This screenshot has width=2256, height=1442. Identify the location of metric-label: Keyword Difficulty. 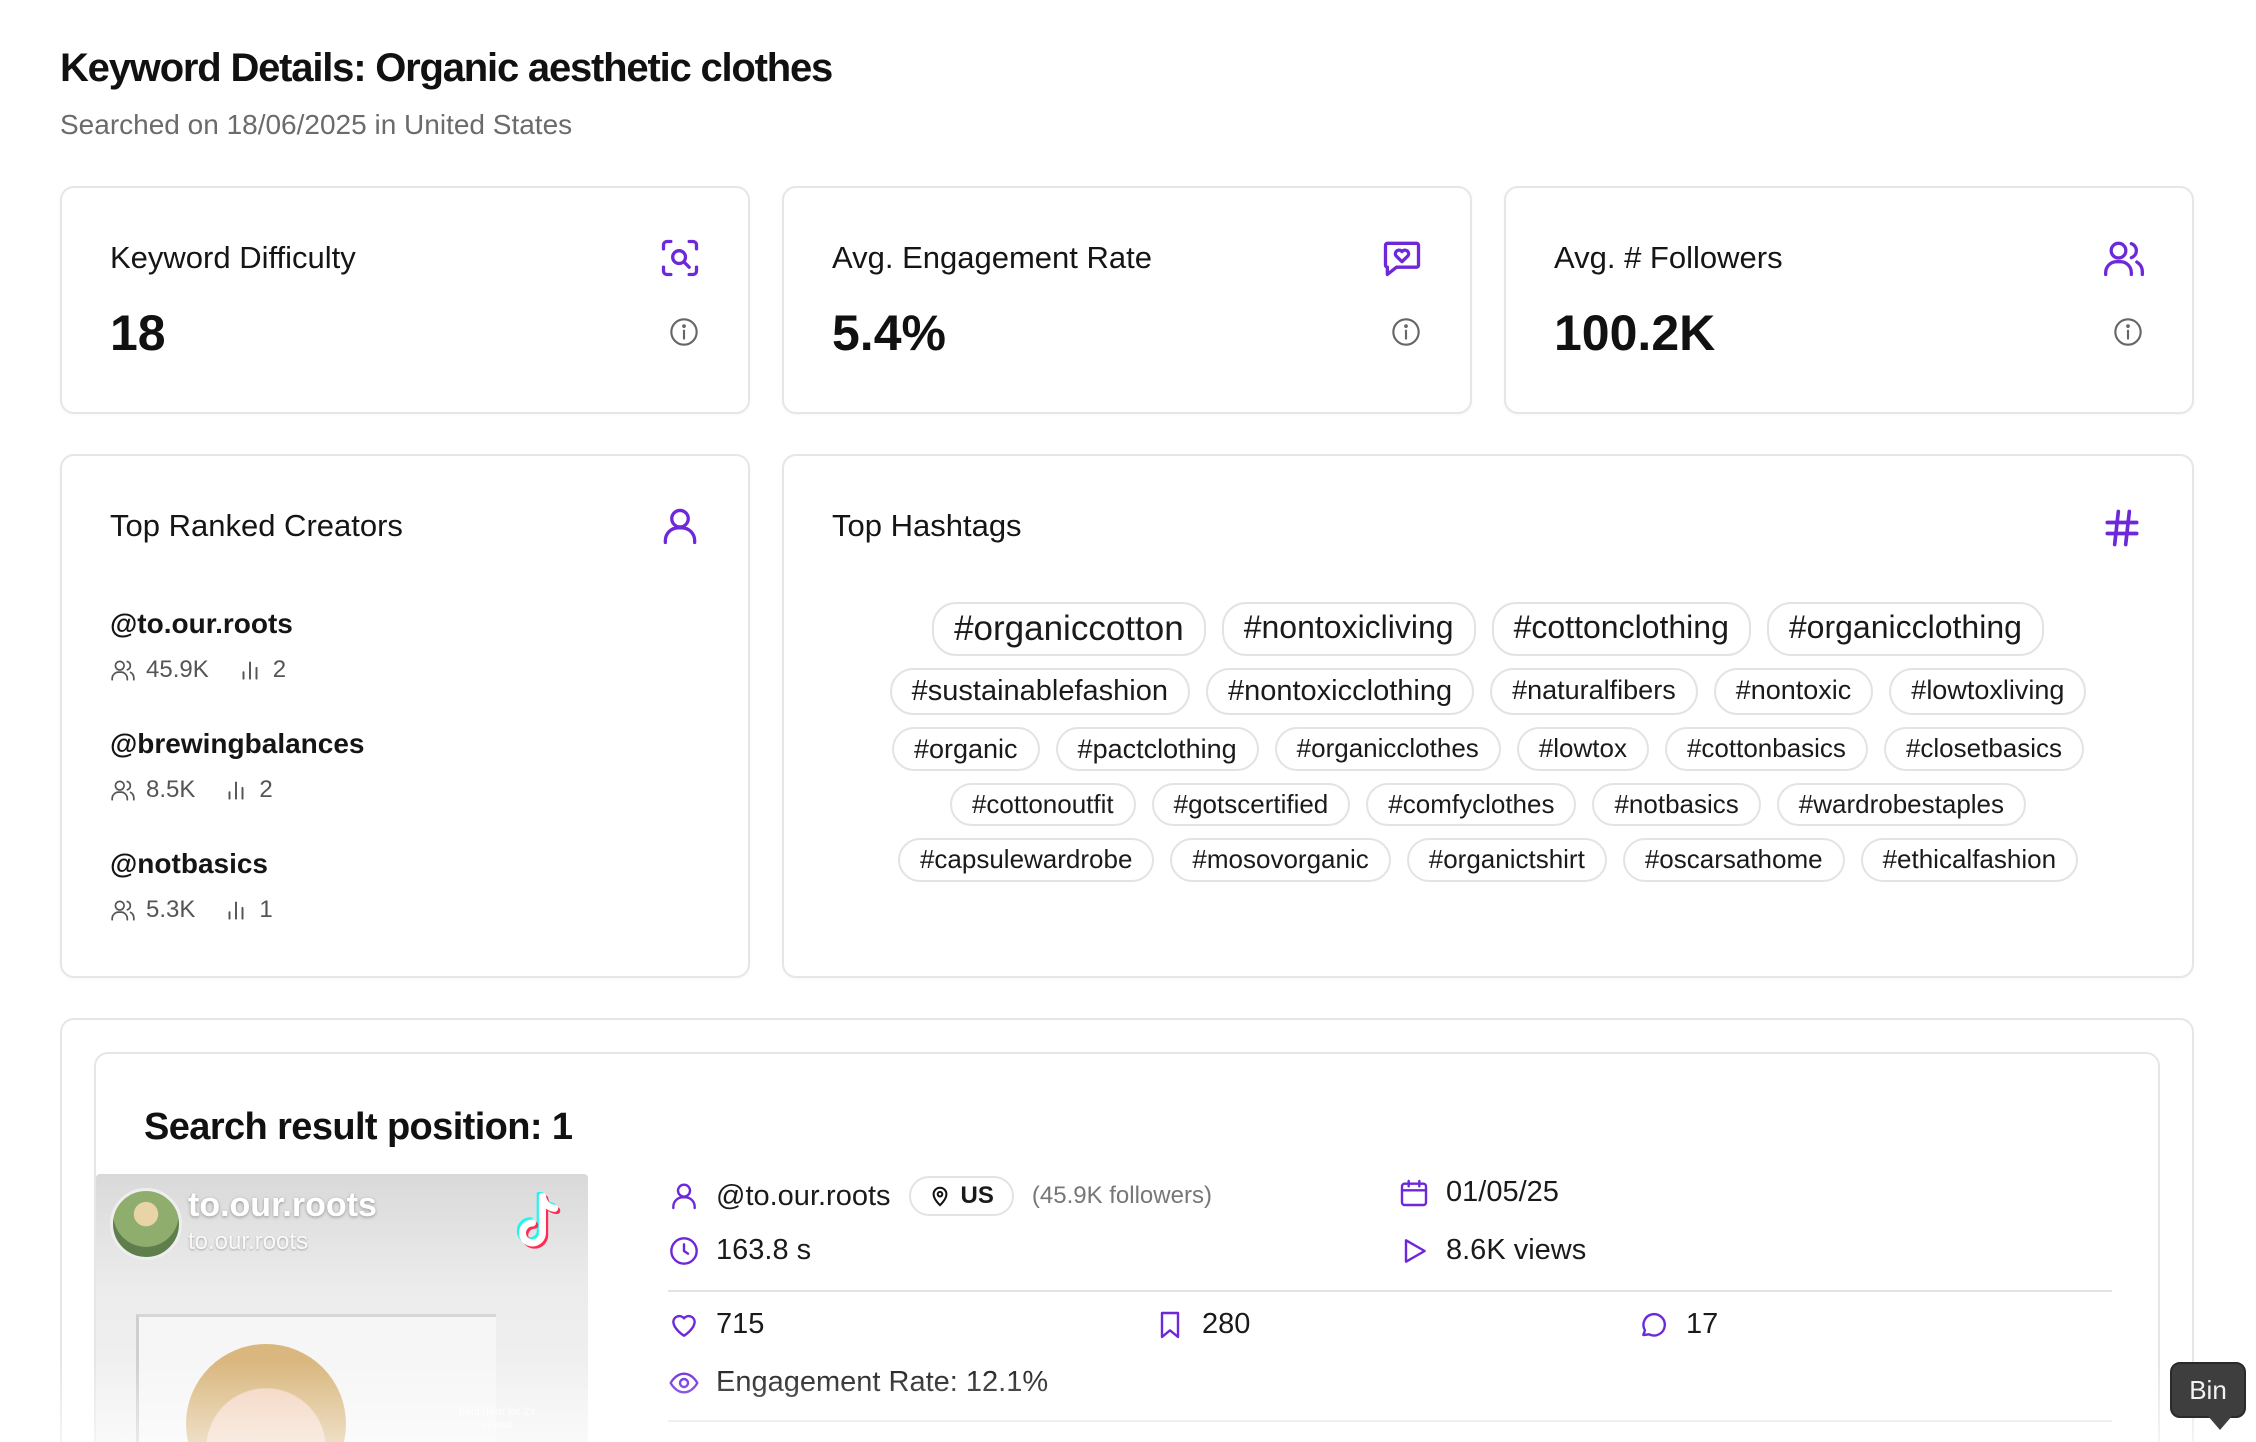
(233, 257).